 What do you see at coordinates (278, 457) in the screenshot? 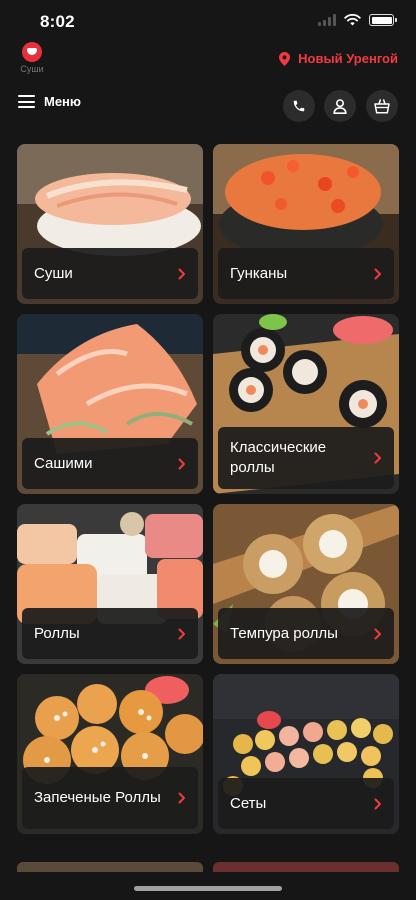
I see `category-label: Классические роллы` at bounding box center [278, 457].